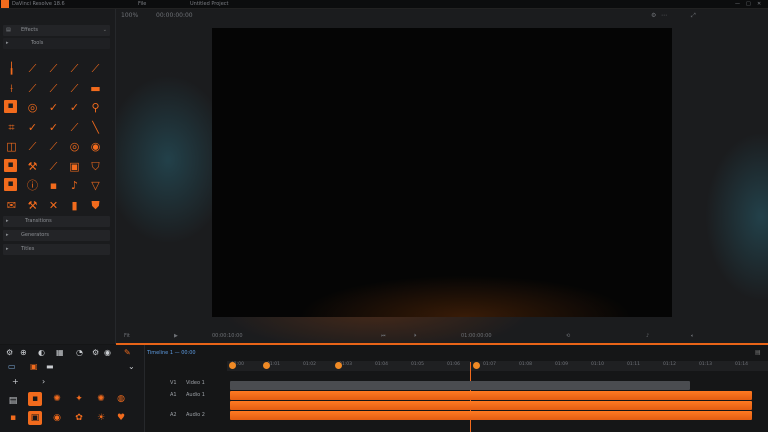 The image size is (768, 432). Describe the element at coordinates (74, 185) in the screenshot. I see `note-icon: ♪` at that location.